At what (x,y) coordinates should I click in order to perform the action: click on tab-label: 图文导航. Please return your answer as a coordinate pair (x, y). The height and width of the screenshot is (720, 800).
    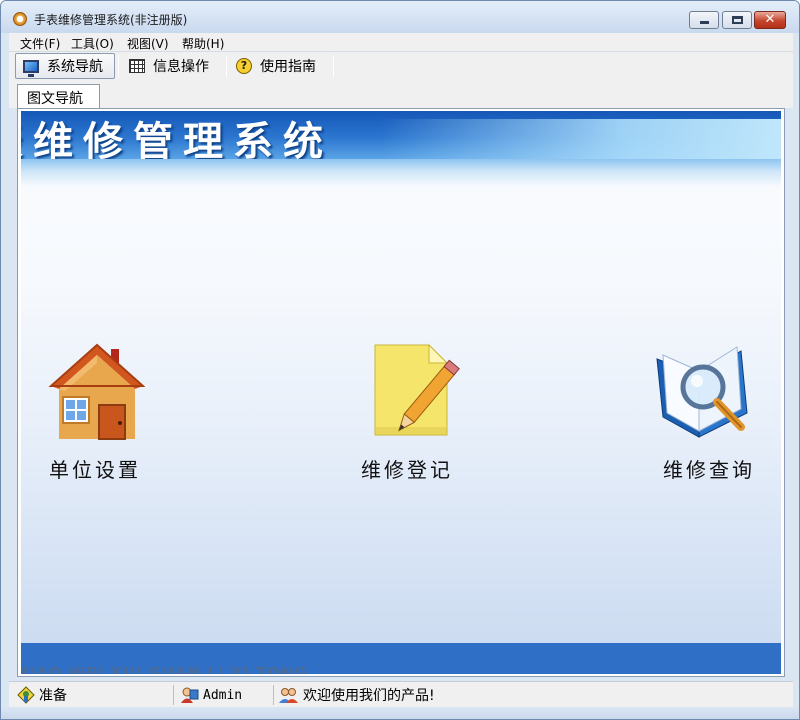
    Looking at the image, I should click on (55, 99).